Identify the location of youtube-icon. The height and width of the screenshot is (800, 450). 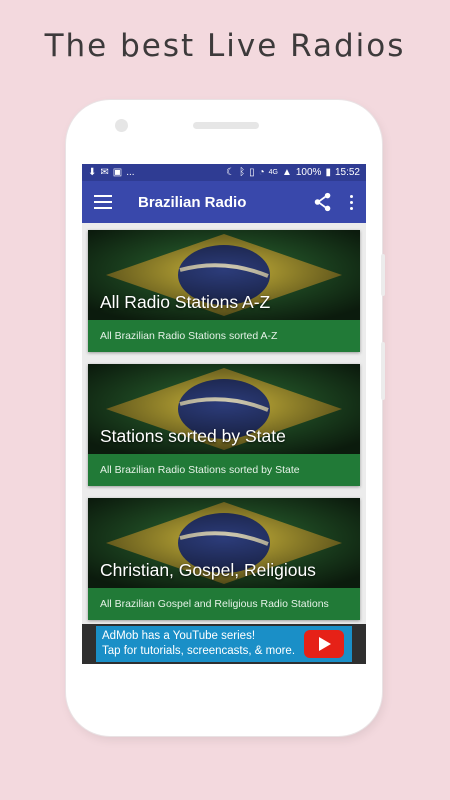
(324, 644).